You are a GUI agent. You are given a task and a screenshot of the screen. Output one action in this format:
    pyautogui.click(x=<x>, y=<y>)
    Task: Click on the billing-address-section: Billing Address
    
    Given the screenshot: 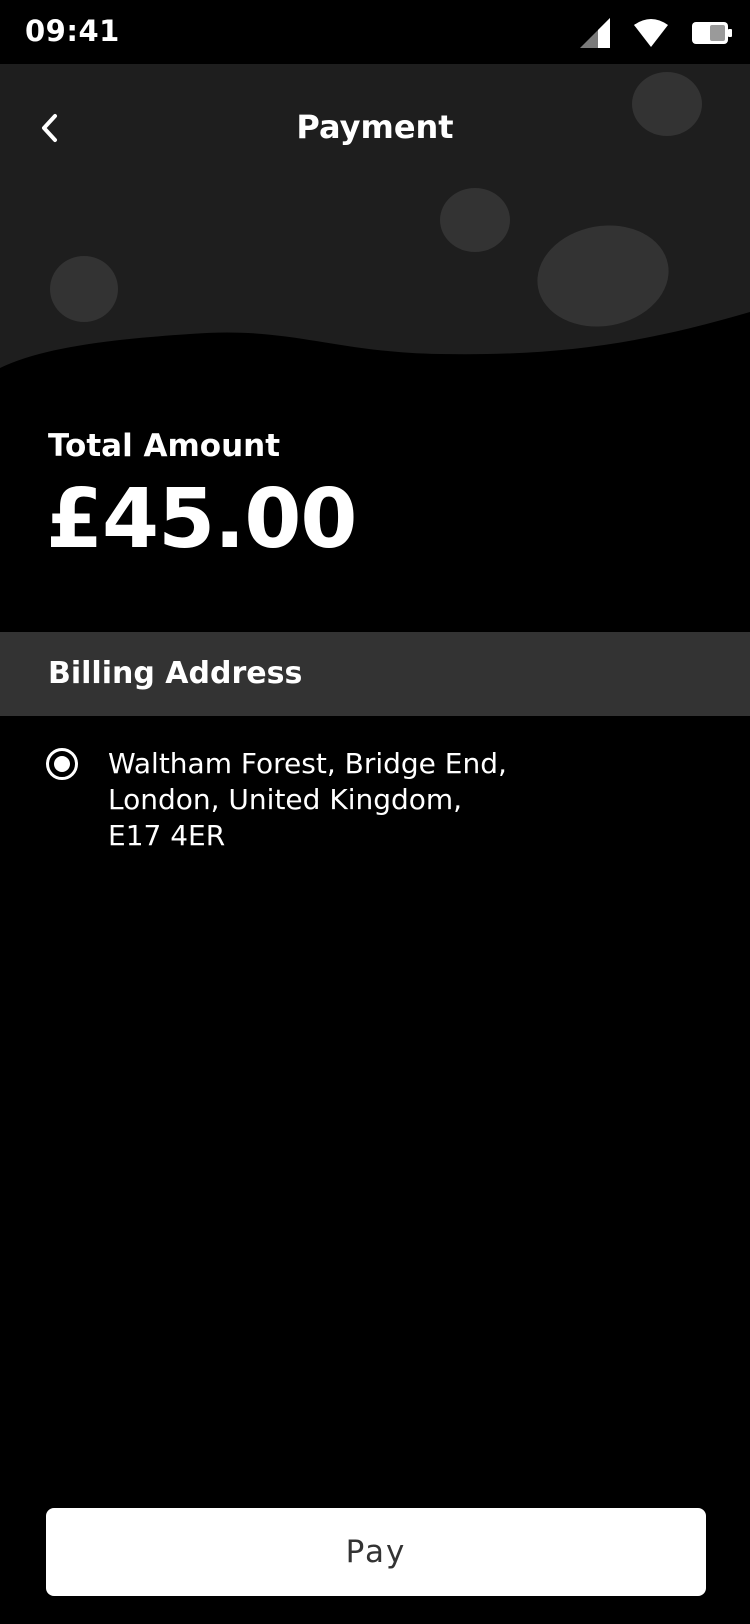 What is the action you would take?
    pyautogui.click(x=375, y=674)
    